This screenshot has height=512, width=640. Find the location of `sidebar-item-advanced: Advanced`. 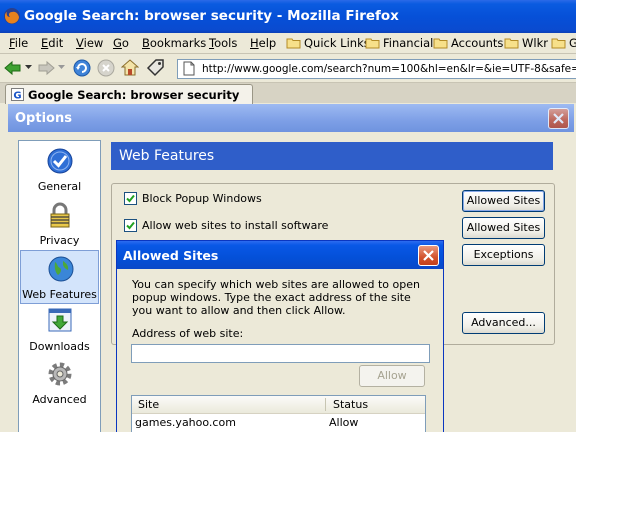

sidebar-item-advanced: Advanced is located at coordinates (59, 382).